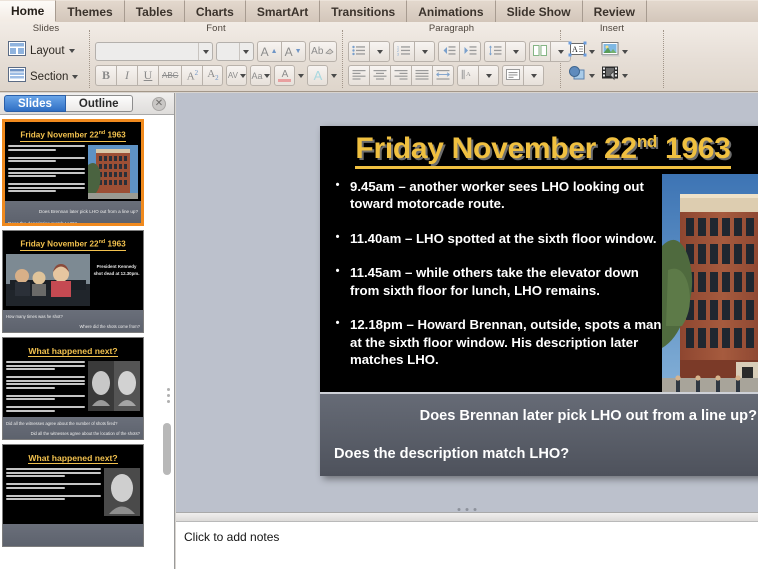 The image size is (758, 569). Describe the element at coordinates (48, 280) in the screenshot. I see `thumb2-motorcade-photo` at that location.